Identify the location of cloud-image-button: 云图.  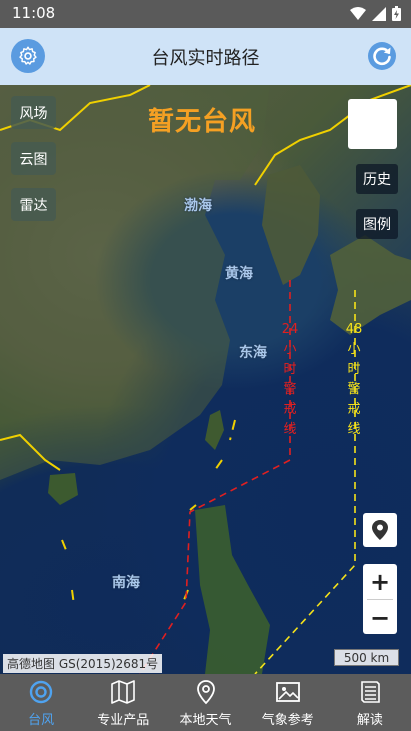
(33, 158).